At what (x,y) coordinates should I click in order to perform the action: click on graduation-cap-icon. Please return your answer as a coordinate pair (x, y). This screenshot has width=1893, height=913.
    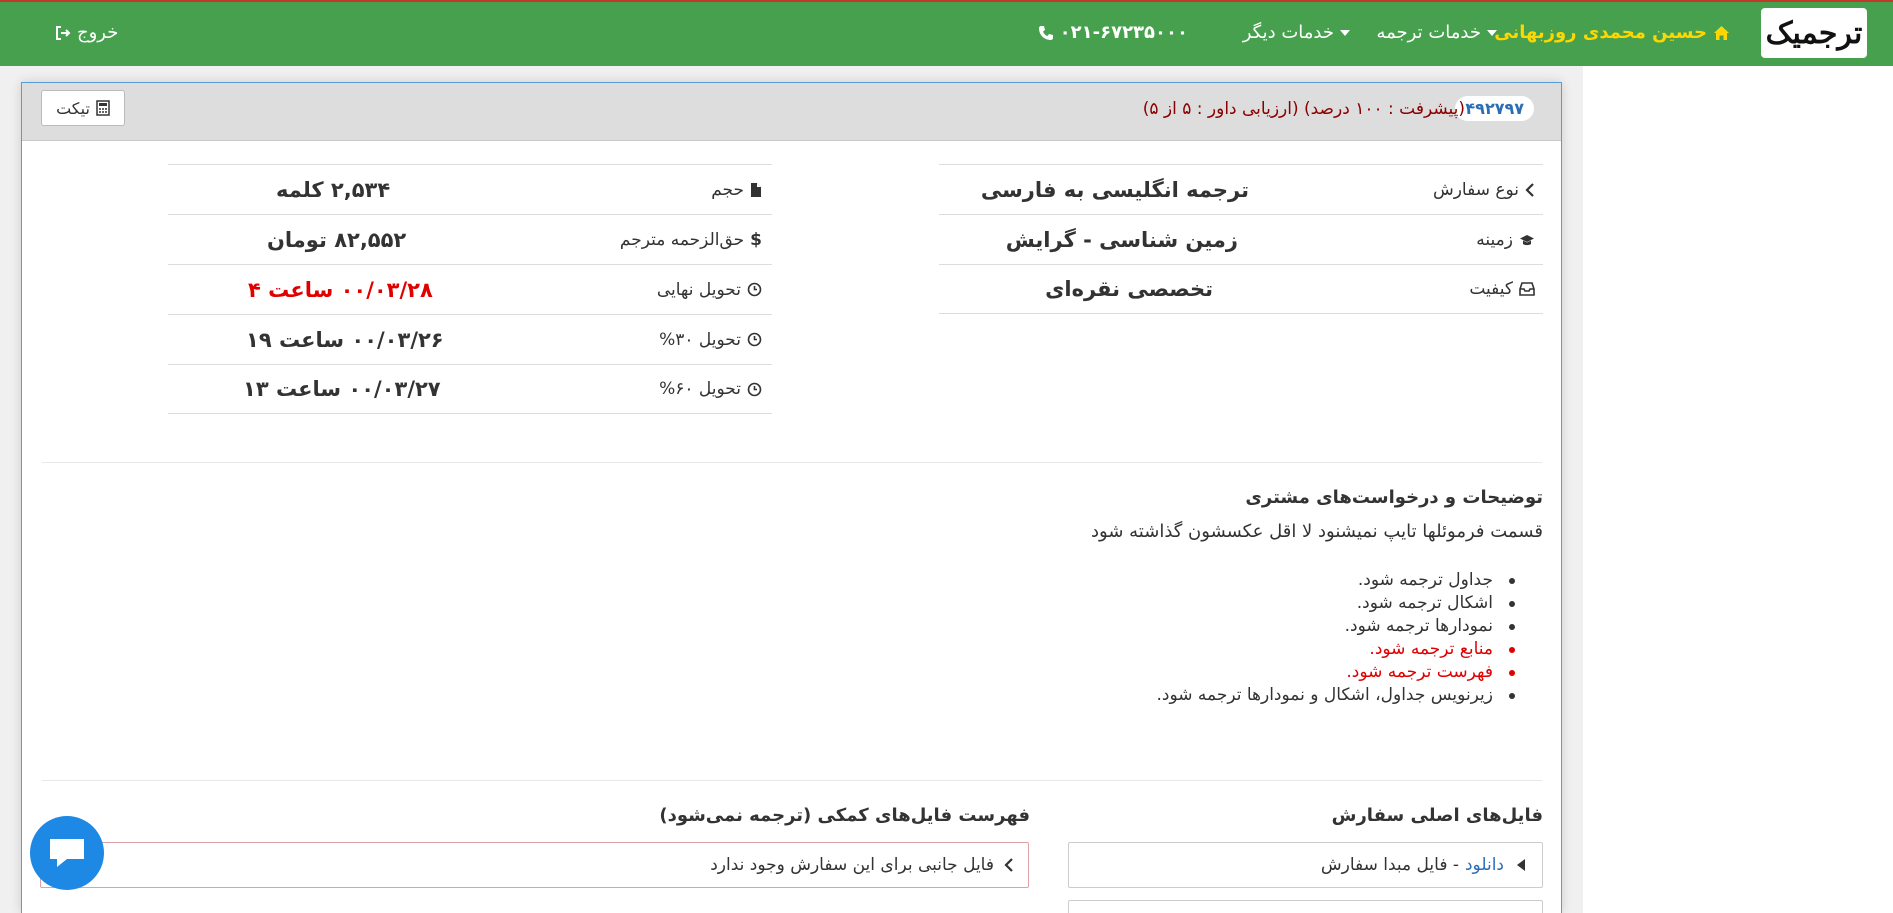
    Looking at the image, I should click on (1527, 239).